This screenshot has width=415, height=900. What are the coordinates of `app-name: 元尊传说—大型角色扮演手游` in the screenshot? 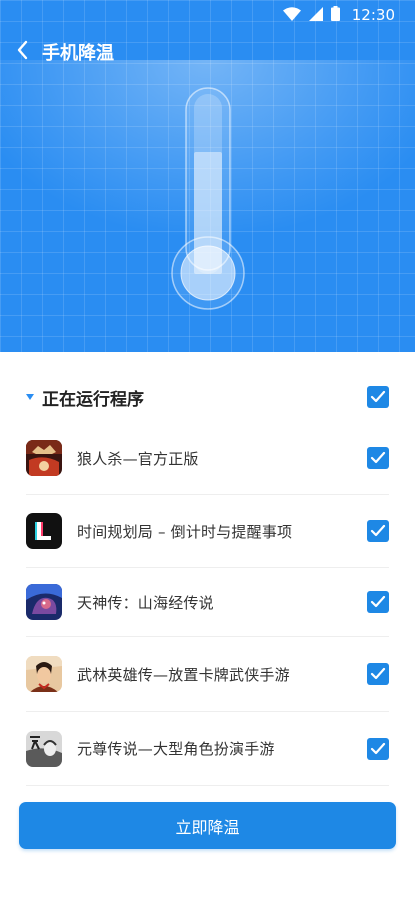 It's located at (176, 749).